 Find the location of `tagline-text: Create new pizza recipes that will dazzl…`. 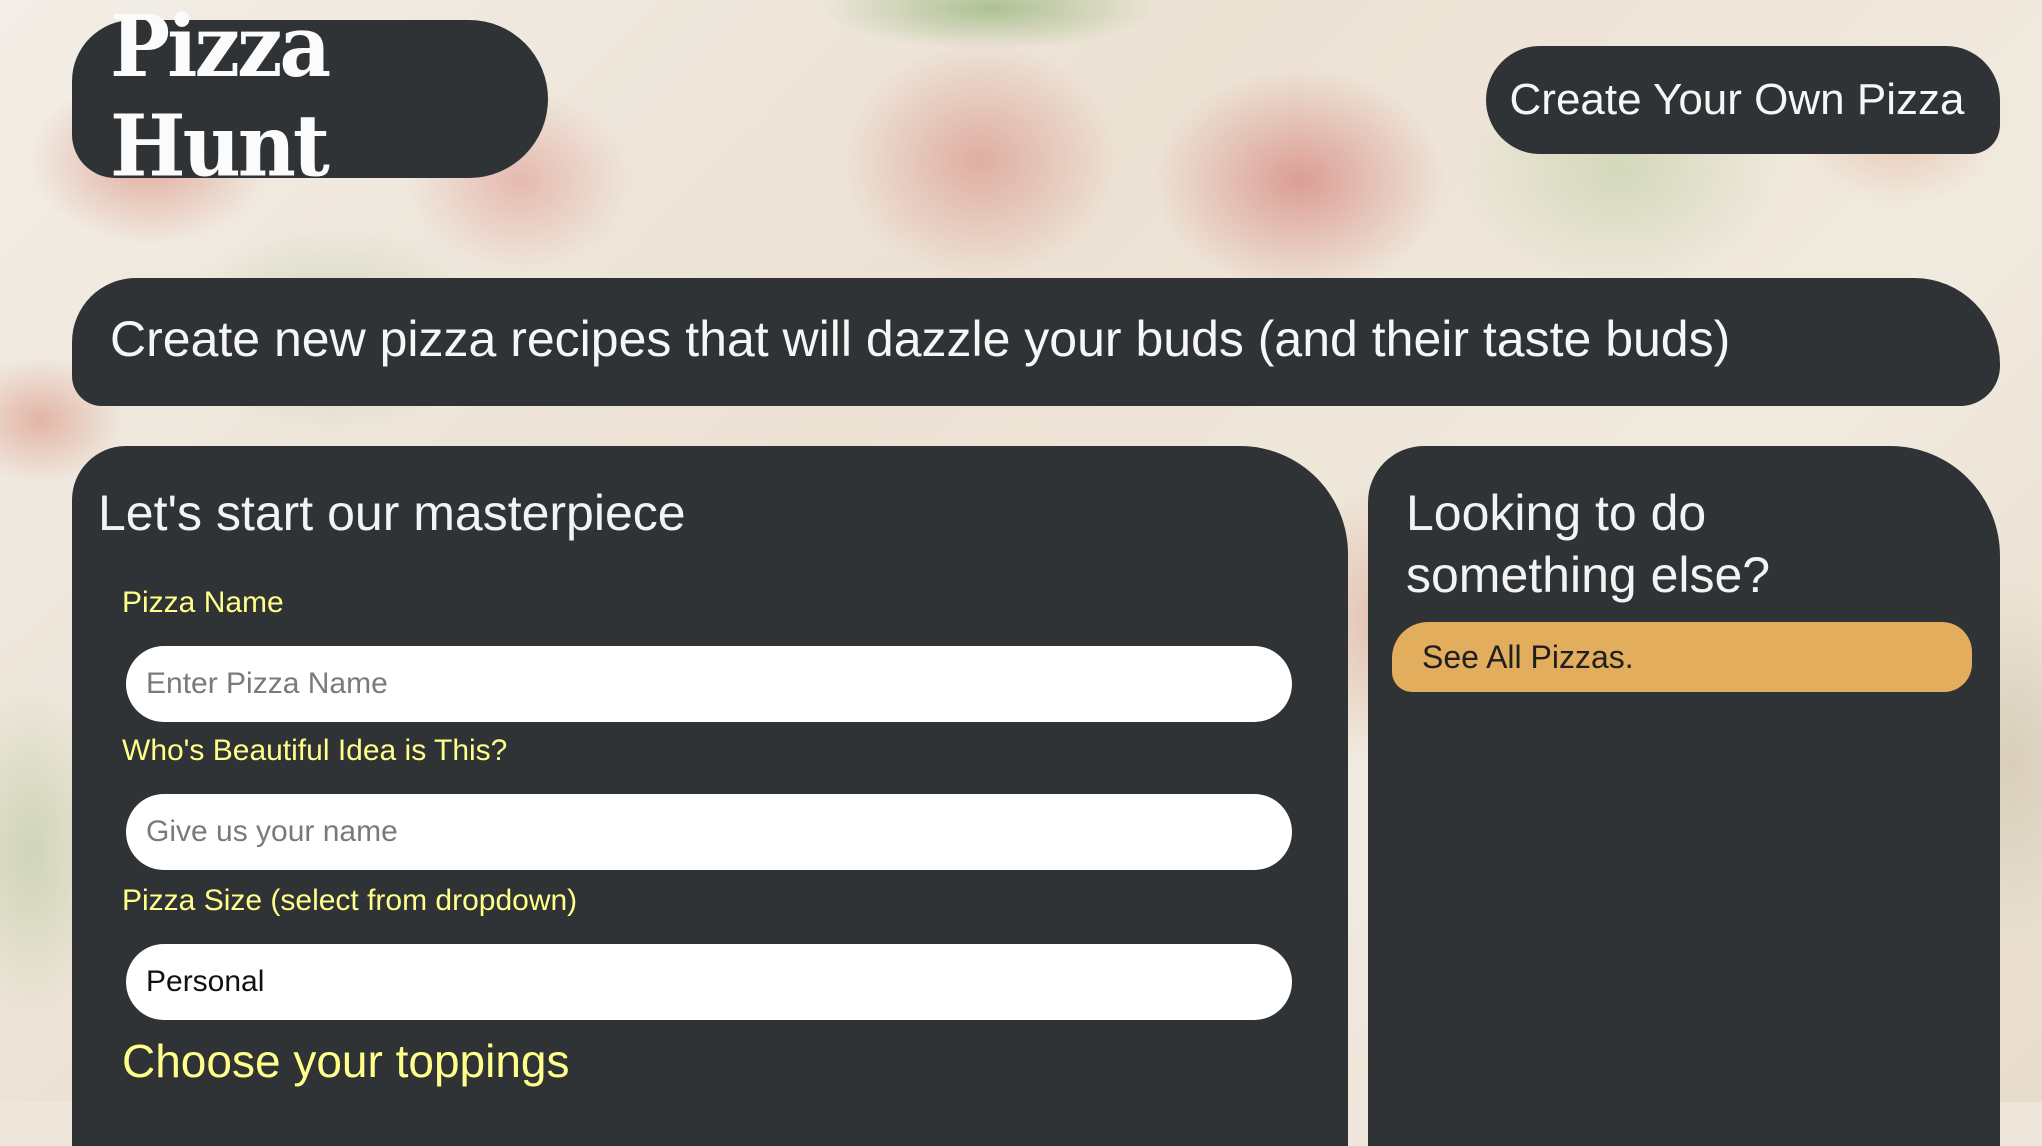

tagline-text: Create new pizza recipes that will dazzl… is located at coordinates (920, 339).